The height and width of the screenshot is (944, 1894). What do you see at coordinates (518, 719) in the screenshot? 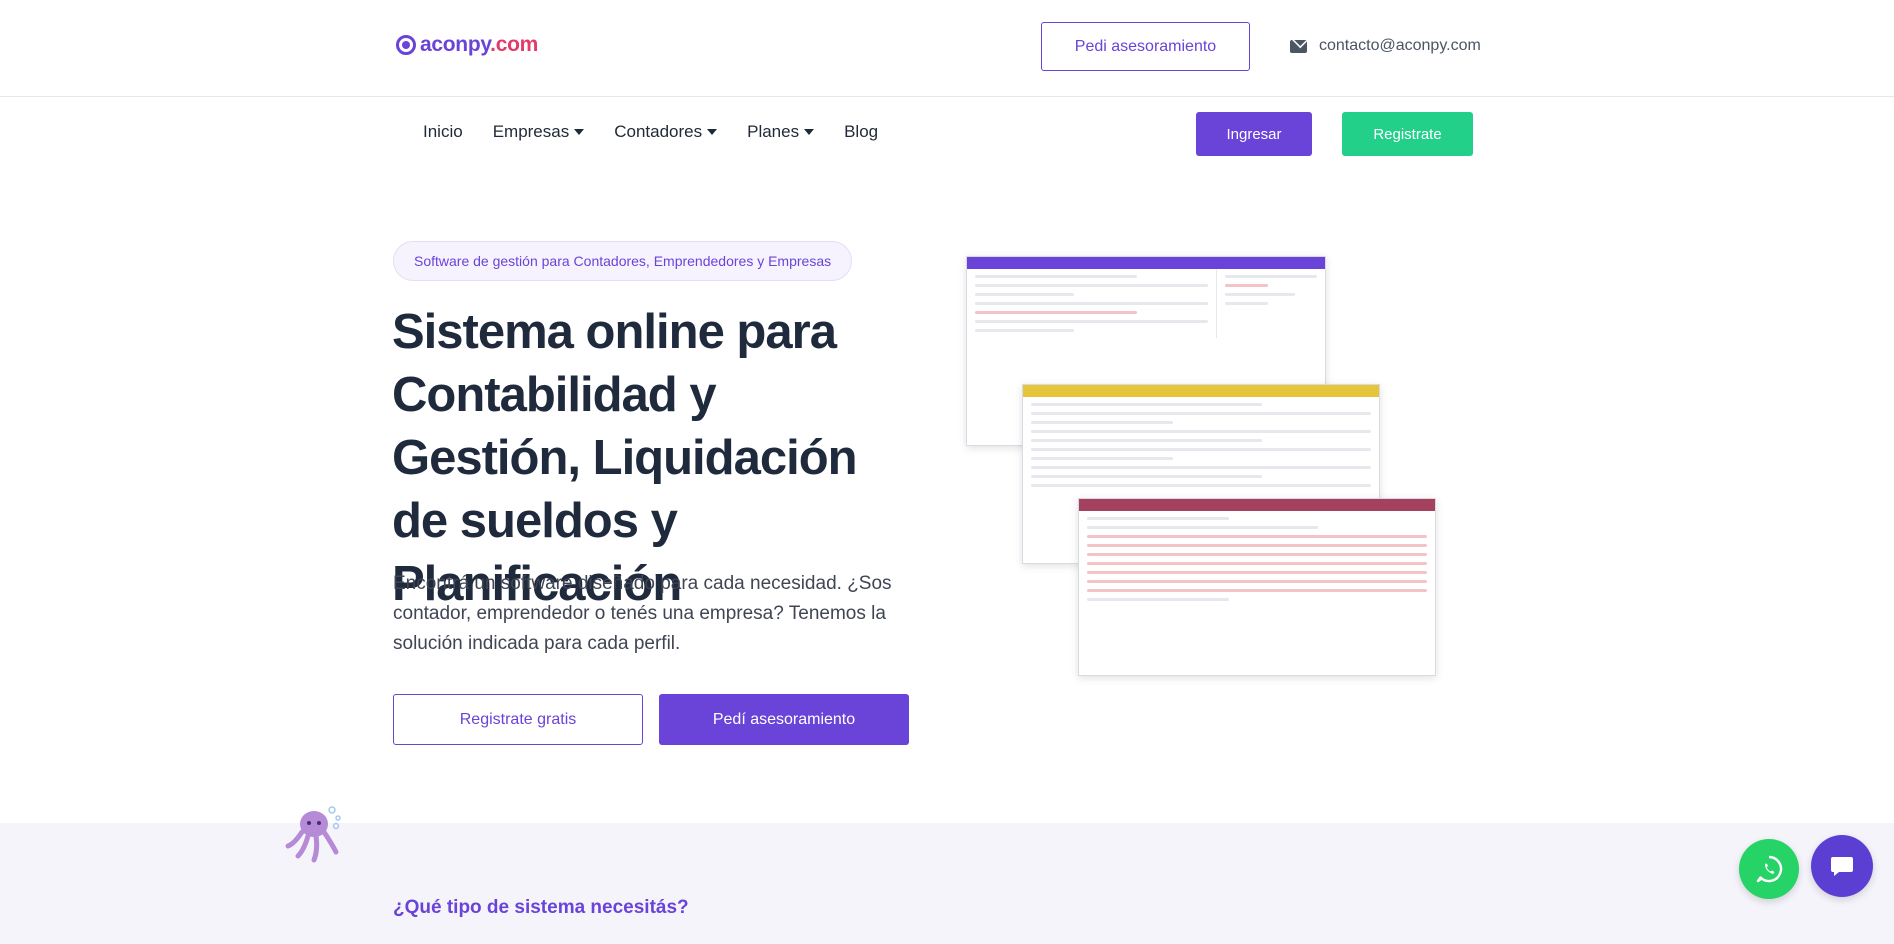
I see `register-free-button: Registrate gratis` at bounding box center [518, 719].